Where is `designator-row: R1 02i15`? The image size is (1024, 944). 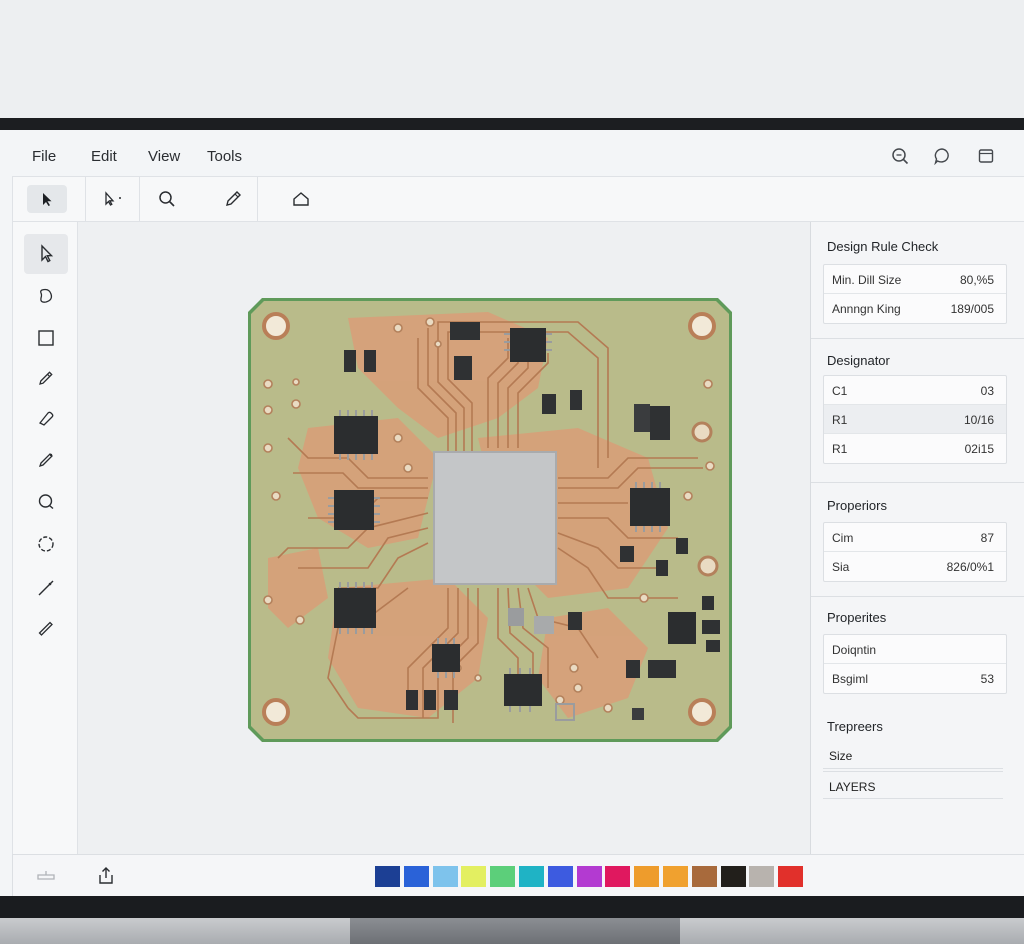 designator-row: R1 02i15 is located at coordinates (915, 448).